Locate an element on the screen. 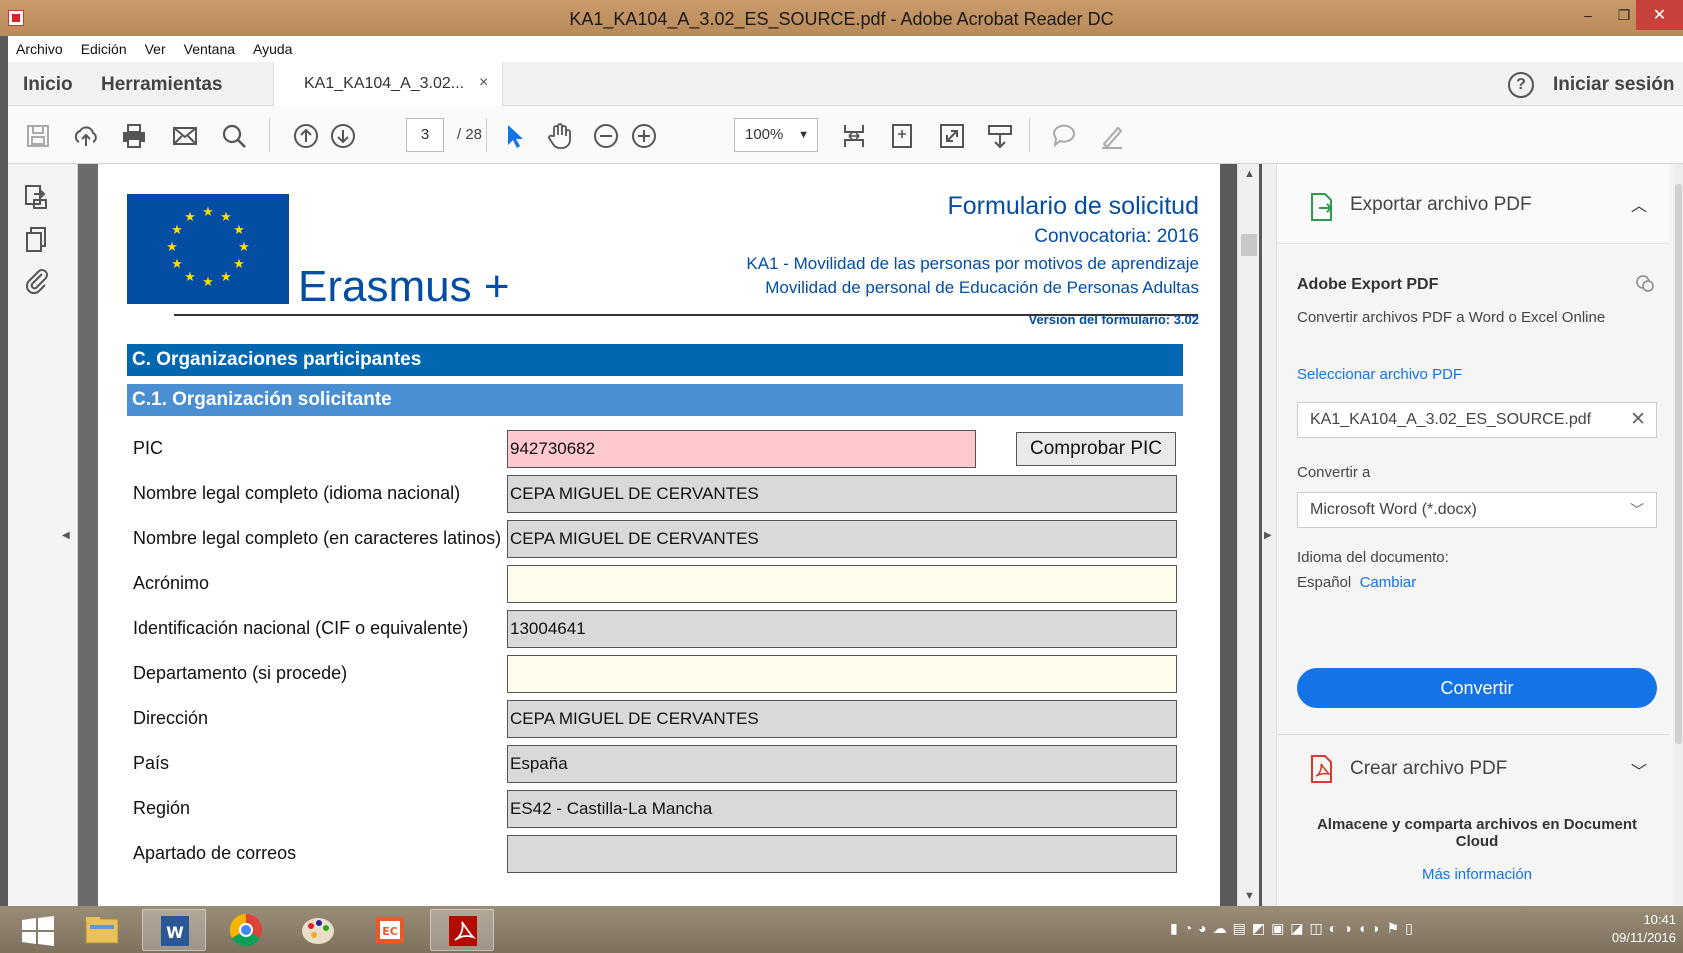 This screenshot has height=953, width=1683. app-ec-icon: EC is located at coordinates (390, 930).